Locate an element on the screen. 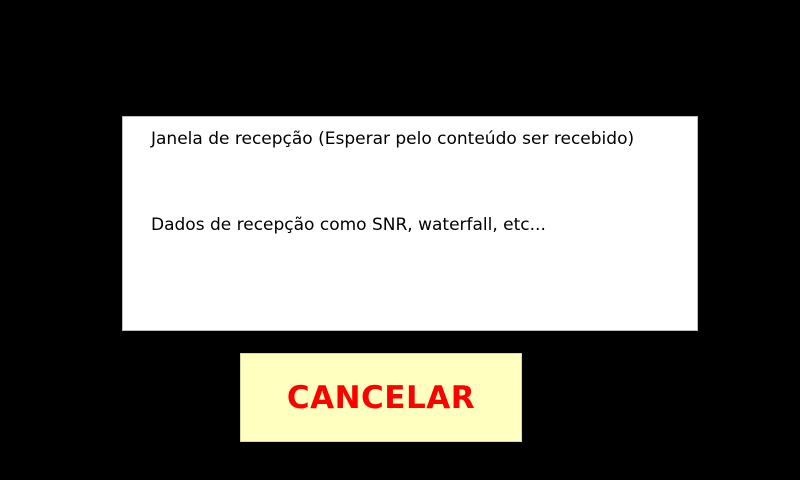 Image resolution: width=800 pixels, height=480 pixels. cancel-button-label: CANCELAR is located at coordinates (381, 397).